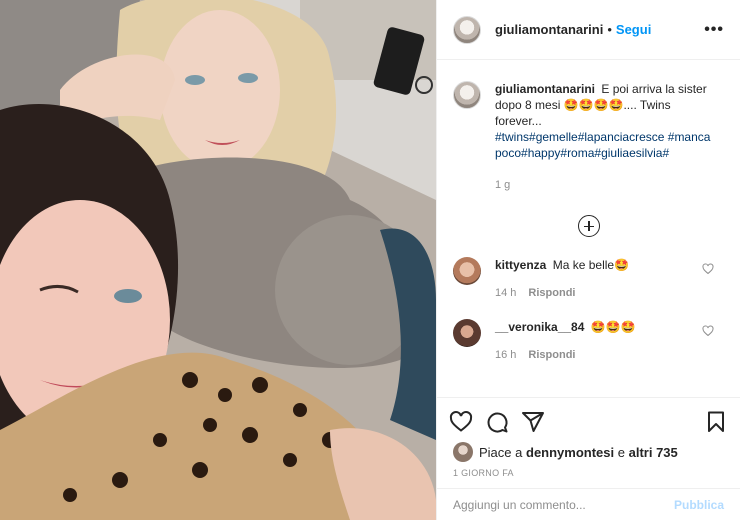 The image size is (740, 520). Describe the element at coordinates (588, 278) in the screenshot. I see `comment-item: kittyenza Ma ke belle🤩 14 h Rispondi` at that location.